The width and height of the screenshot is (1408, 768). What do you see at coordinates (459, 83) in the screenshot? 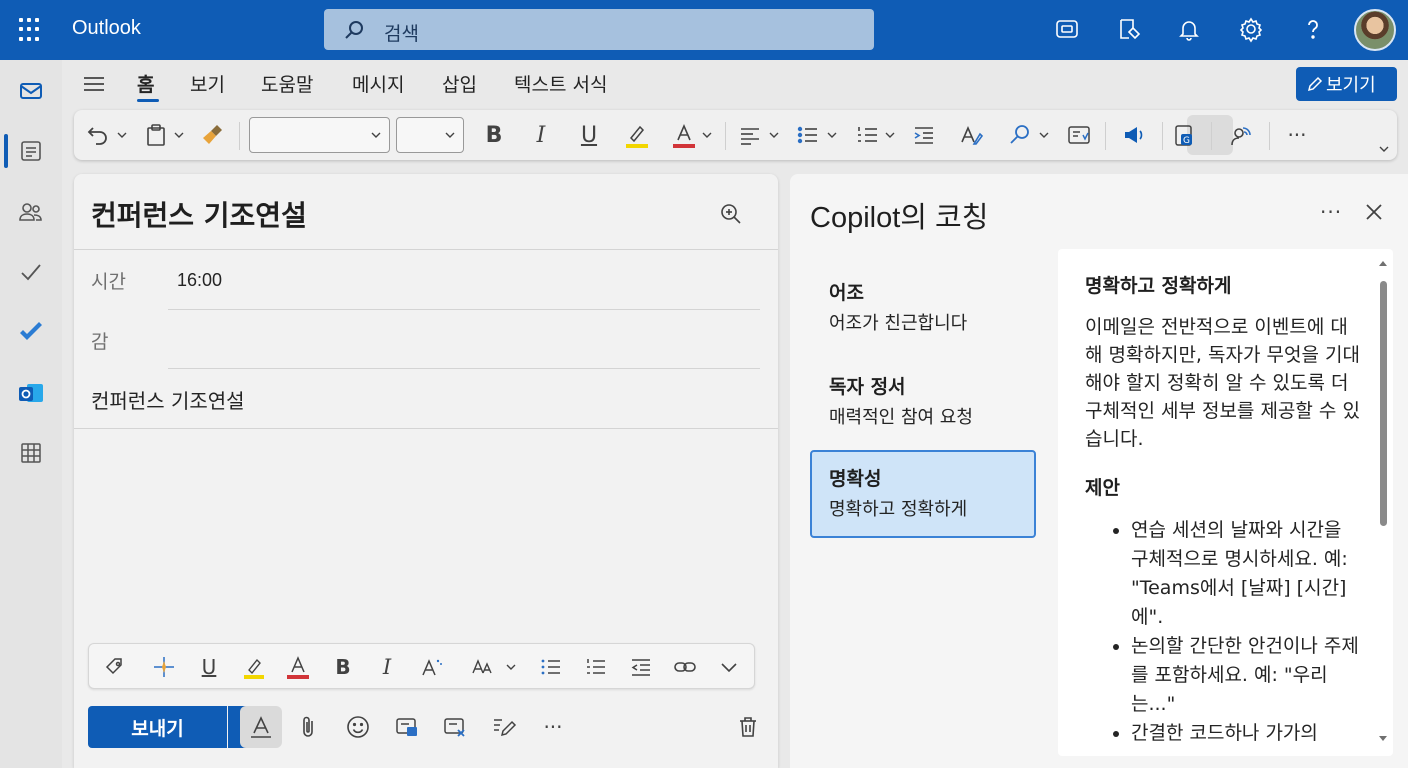
I see `tab-insert: 삽입` at bounding box center [459, 83].